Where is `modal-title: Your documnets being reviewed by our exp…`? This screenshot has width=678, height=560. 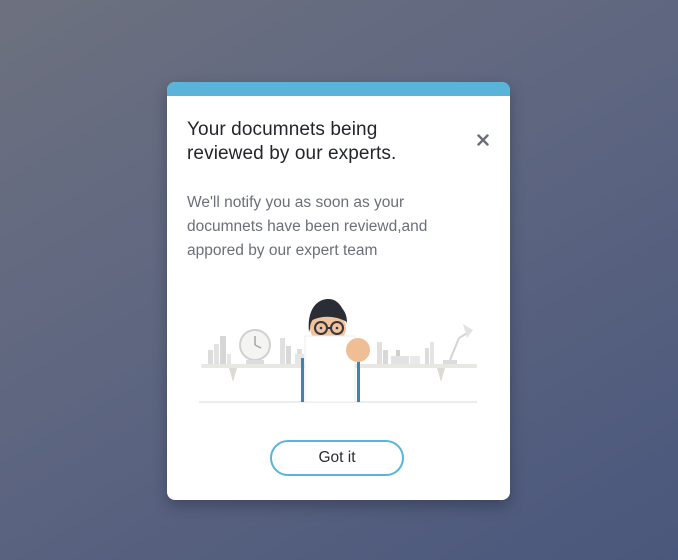 modal-title: Your documnets being reviewed by our exp… is located at coordinates (292, 141).